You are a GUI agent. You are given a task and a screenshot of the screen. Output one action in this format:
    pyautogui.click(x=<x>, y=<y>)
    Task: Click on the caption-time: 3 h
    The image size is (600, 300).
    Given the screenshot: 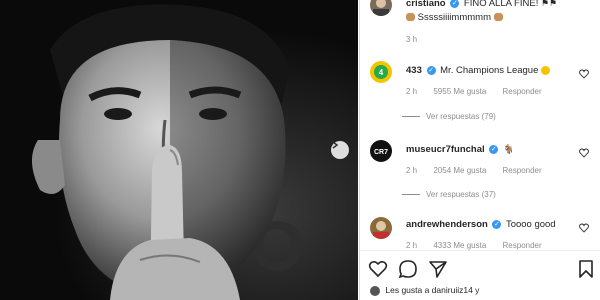 What is the action you would take?
    pyautogui.click(x=412, y=39)
    